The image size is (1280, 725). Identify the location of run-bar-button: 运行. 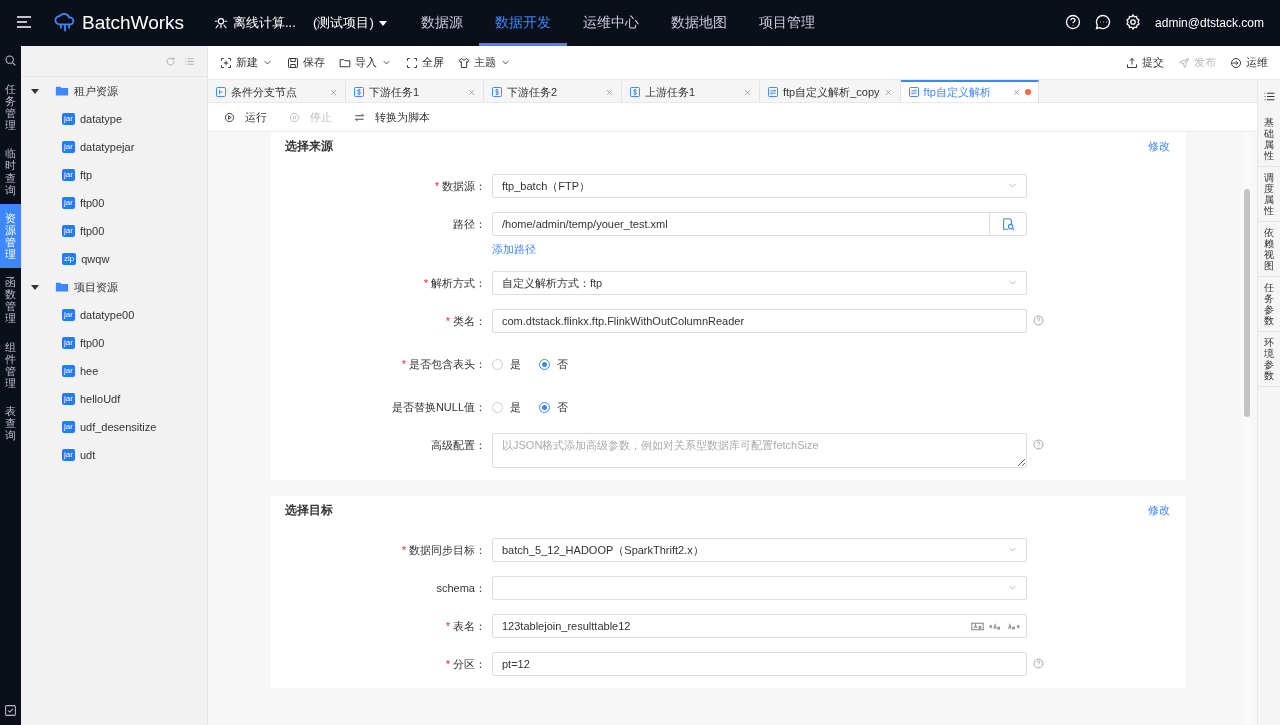
(246, 117).